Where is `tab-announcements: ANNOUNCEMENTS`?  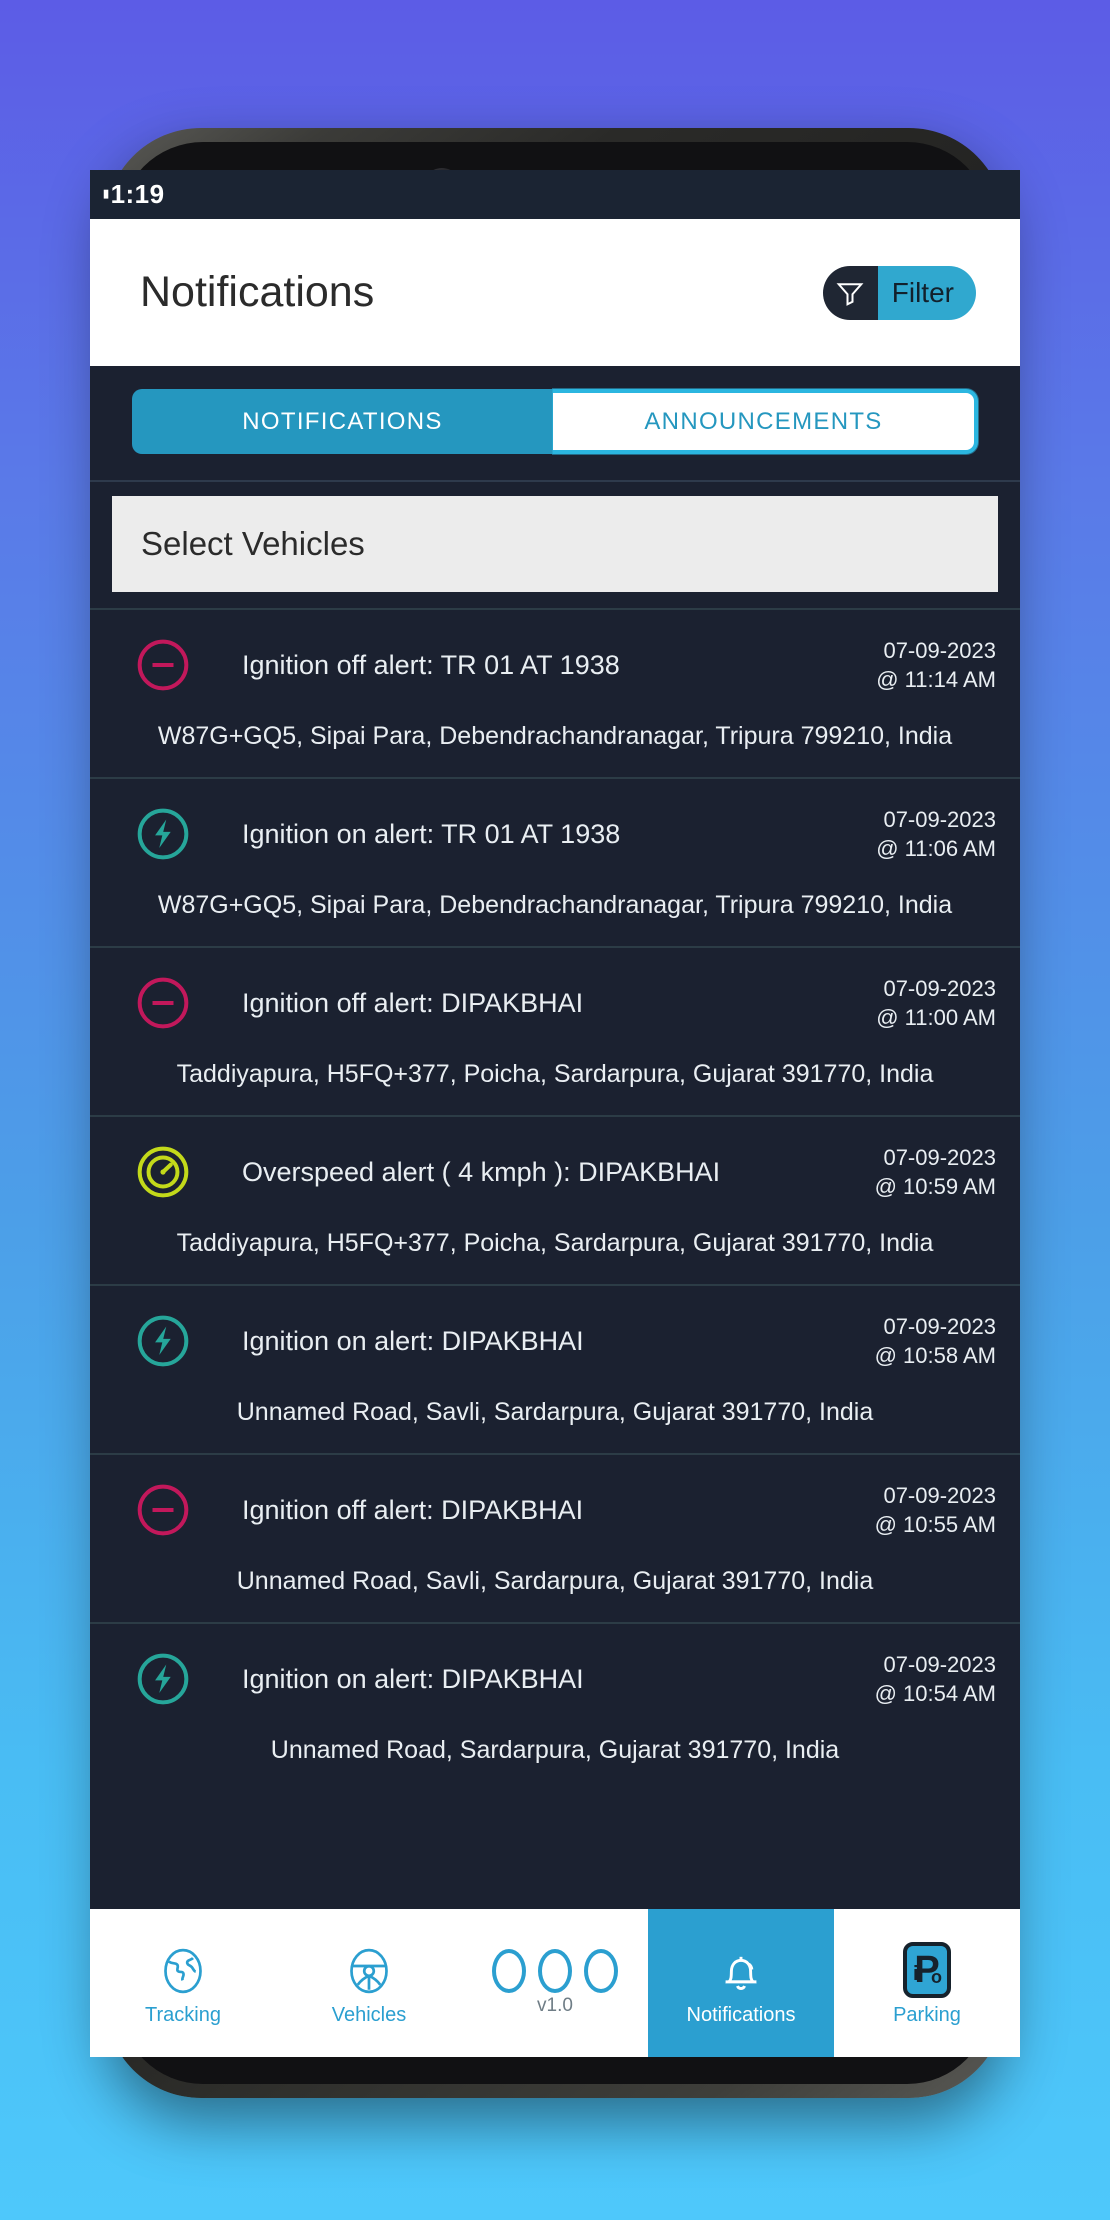 tab-announcements: ANNOUNCEMENTS is located at coordinates (765, 421).